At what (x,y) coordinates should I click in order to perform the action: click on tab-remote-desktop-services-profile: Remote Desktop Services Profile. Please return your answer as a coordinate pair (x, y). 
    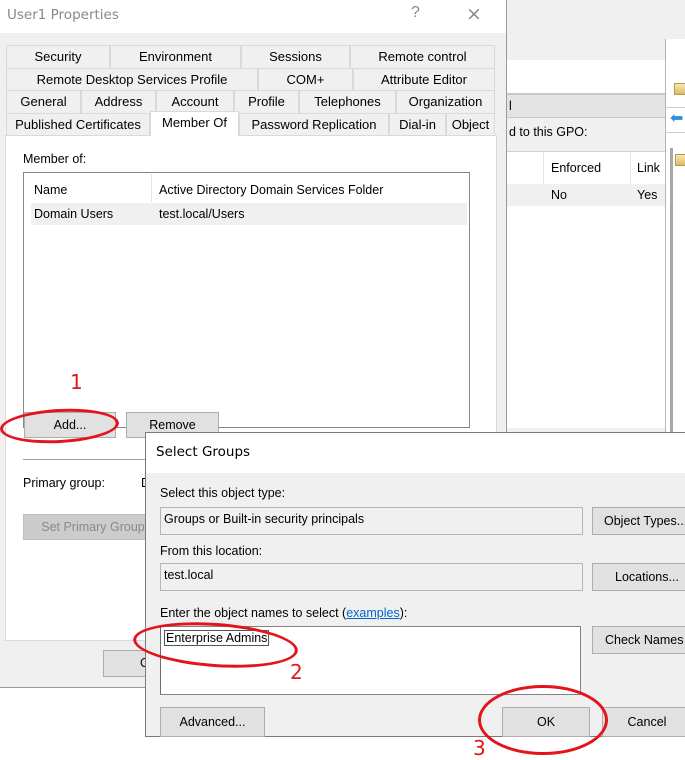
    Looking at the image, I should click on (132, 79).